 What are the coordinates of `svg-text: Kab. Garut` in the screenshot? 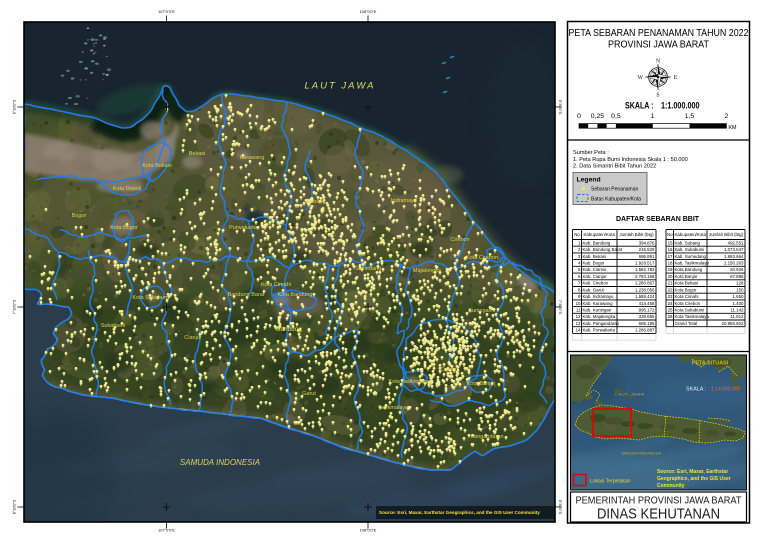 It's located at (594, 289).